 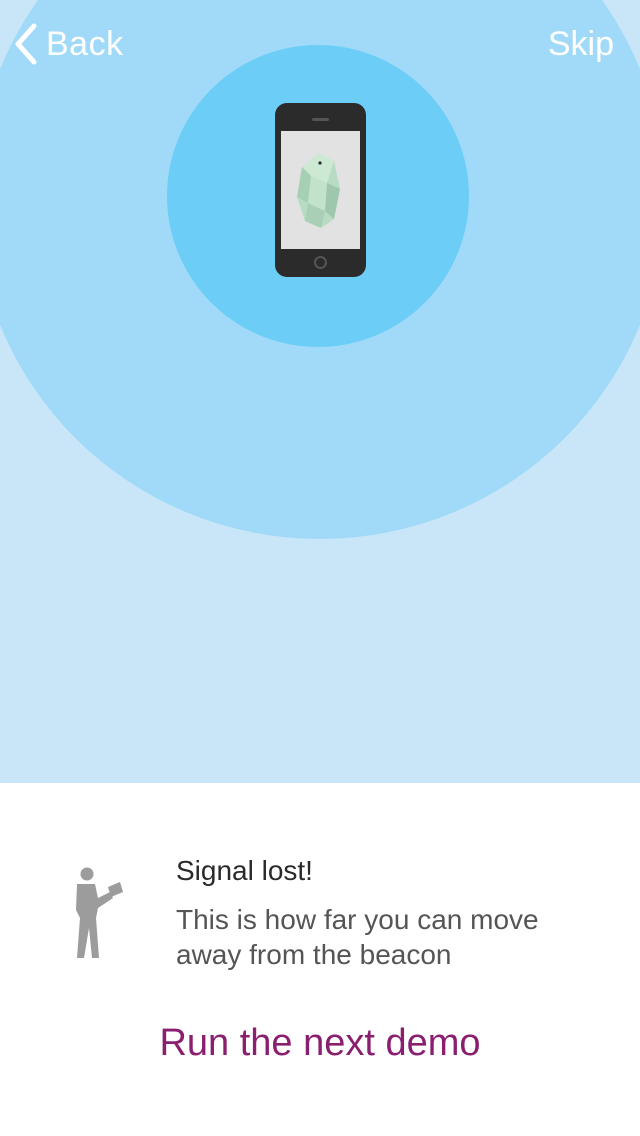 What do you see at coordinates (26, 44) in the screenshot?
I see `chevron-left-icon` at bounding box center [26, 44].